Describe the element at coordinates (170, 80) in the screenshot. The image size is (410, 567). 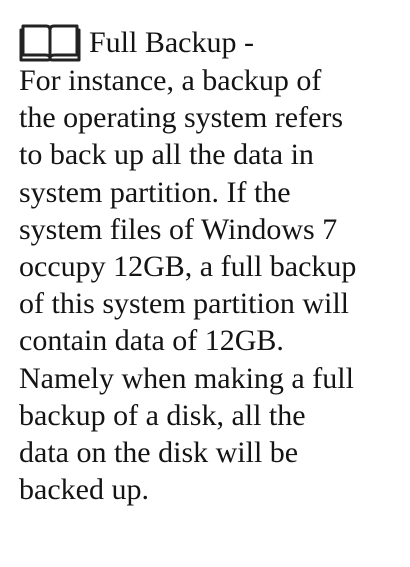
I see `definition-line: For instance, a backup of` at that location.